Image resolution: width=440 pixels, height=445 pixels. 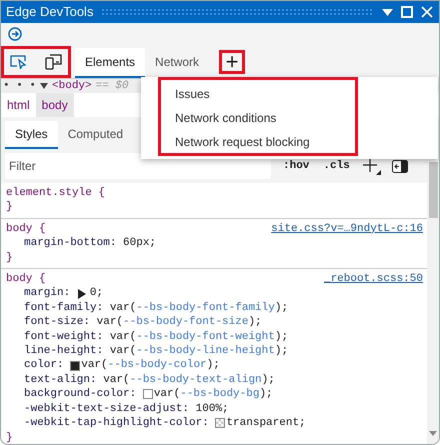 What do you see at coordinates (433, 296) in the screenshot?
I see `scrollbar` at bounding box center [433, 296].